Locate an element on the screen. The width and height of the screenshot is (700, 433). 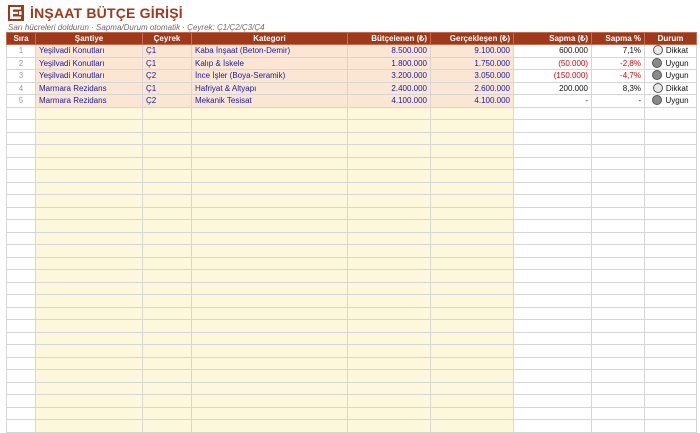
site-cell: Yeşilvadi Konutları is located at coordinates (89, 76).